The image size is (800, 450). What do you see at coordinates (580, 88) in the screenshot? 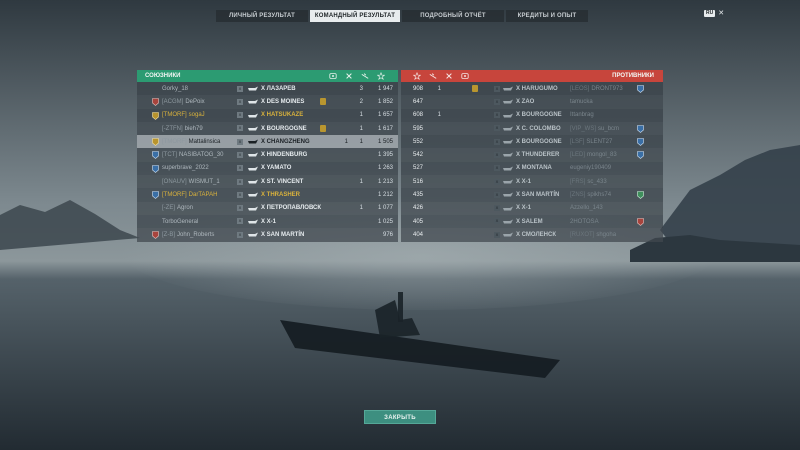
I see `clan-tag: [LEOS]` at bounding box center [580, 88].